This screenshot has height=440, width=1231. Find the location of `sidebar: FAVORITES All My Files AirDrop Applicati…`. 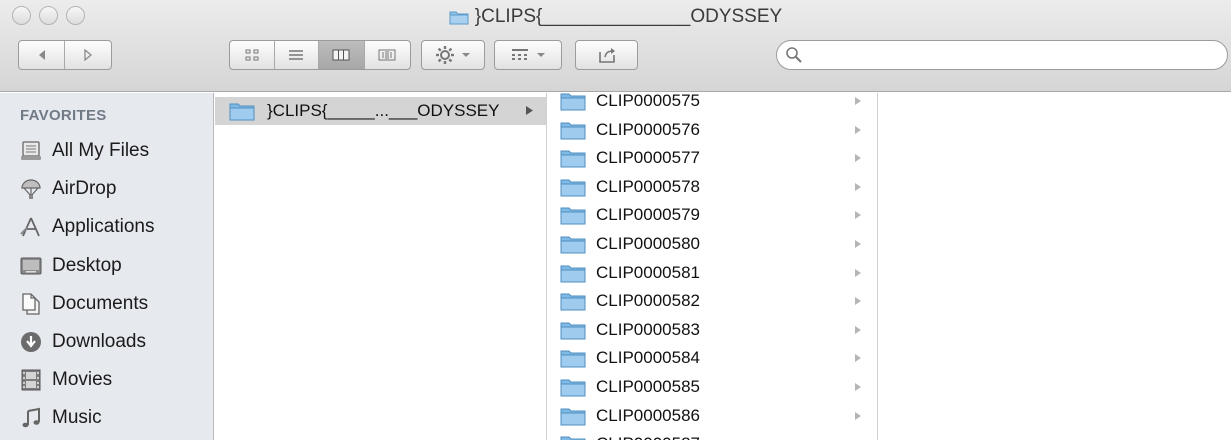

sidebar: FAVORITES All My Files AirDrop Applicati… is located at coordinates (107, 266).